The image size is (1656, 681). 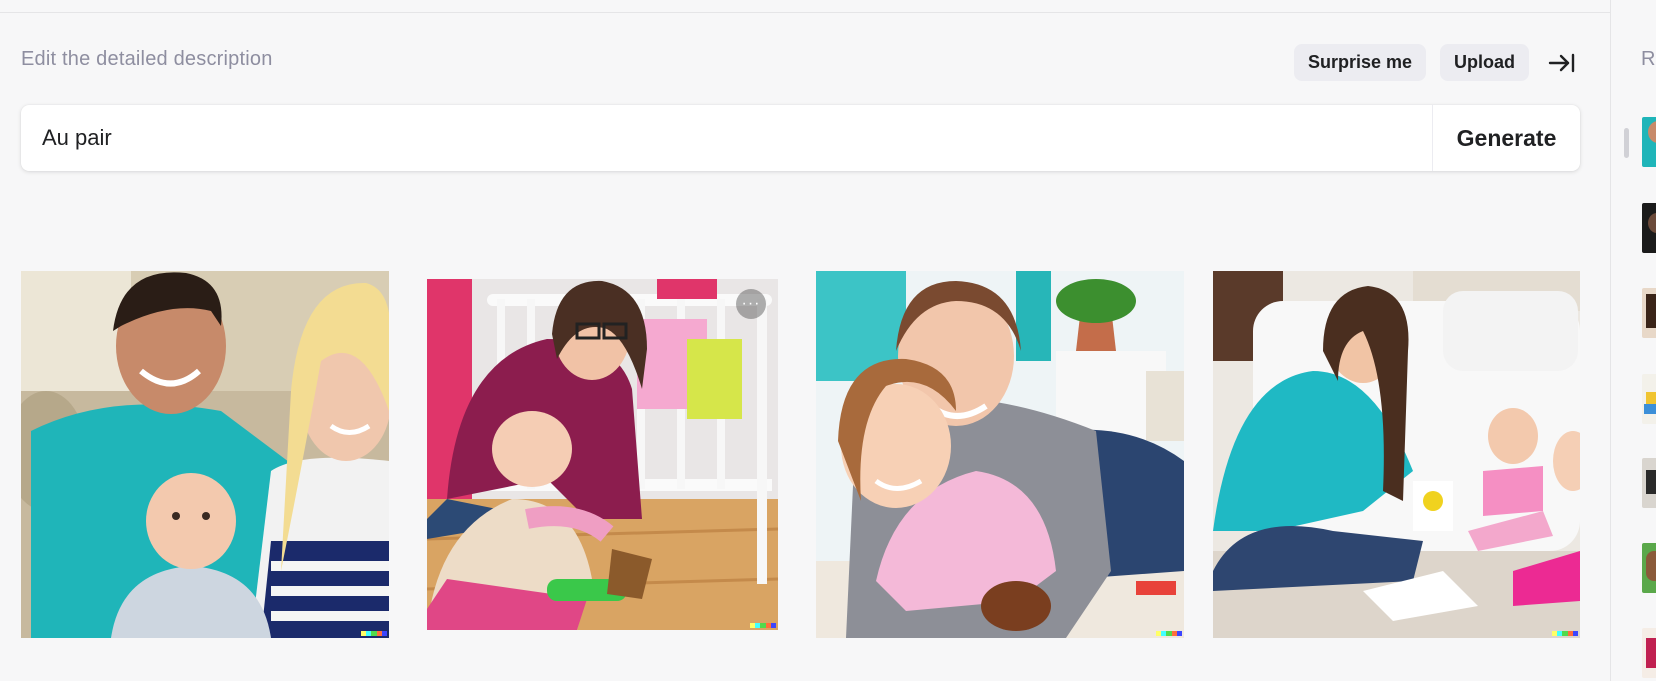 What do you see at coordinates (805, 12) in the screenshot?
I see `top-divider` at bounding box center [805, 12].